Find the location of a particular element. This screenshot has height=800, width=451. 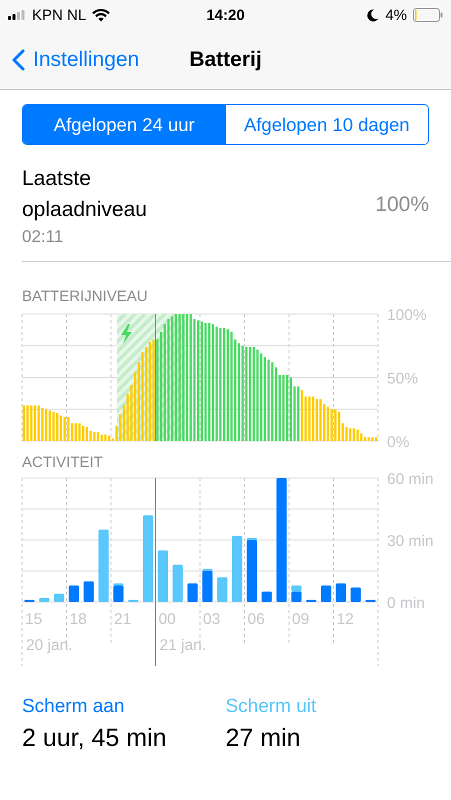

last-charge-label: Laatste oplaadniveau is located at coordinates (85, 194).